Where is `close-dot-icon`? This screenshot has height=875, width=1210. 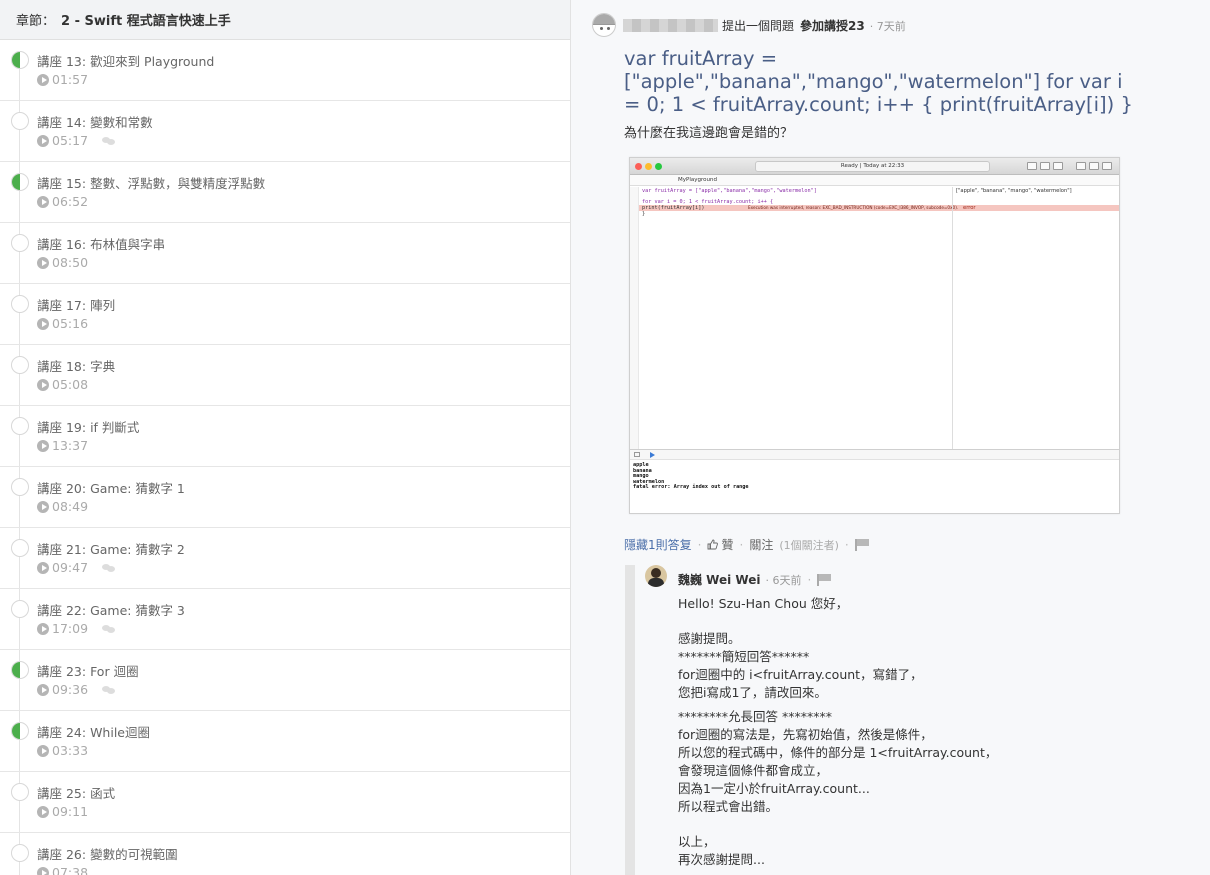
close-dot-icon is located at coordinates (638, 166).